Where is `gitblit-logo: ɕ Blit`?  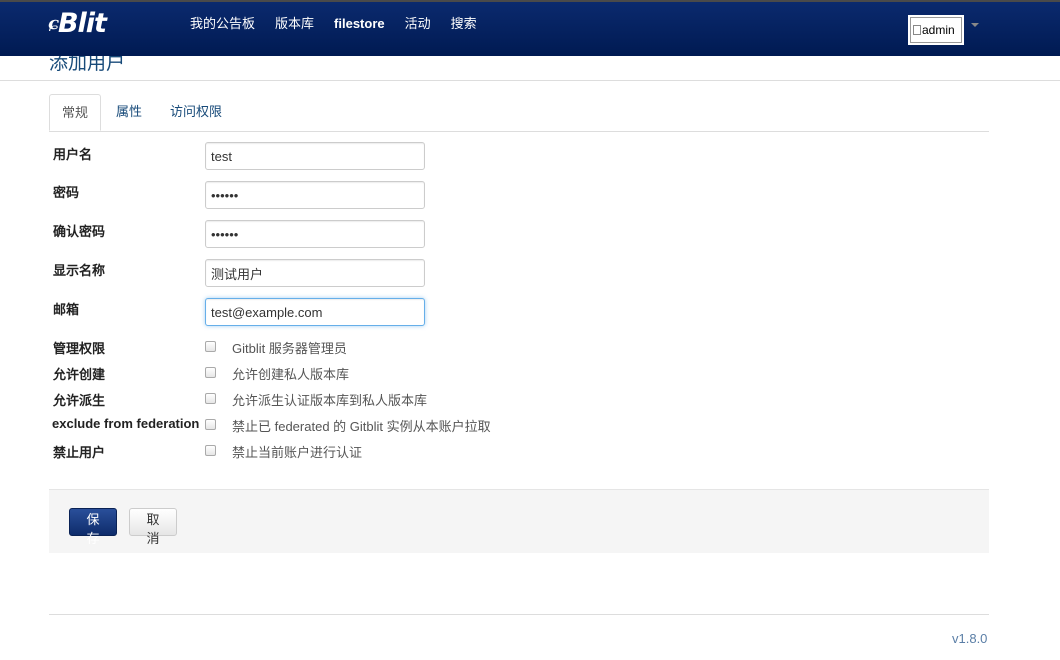 gitblit-logo: ɕ Blit is located at coordinates (77, 23).